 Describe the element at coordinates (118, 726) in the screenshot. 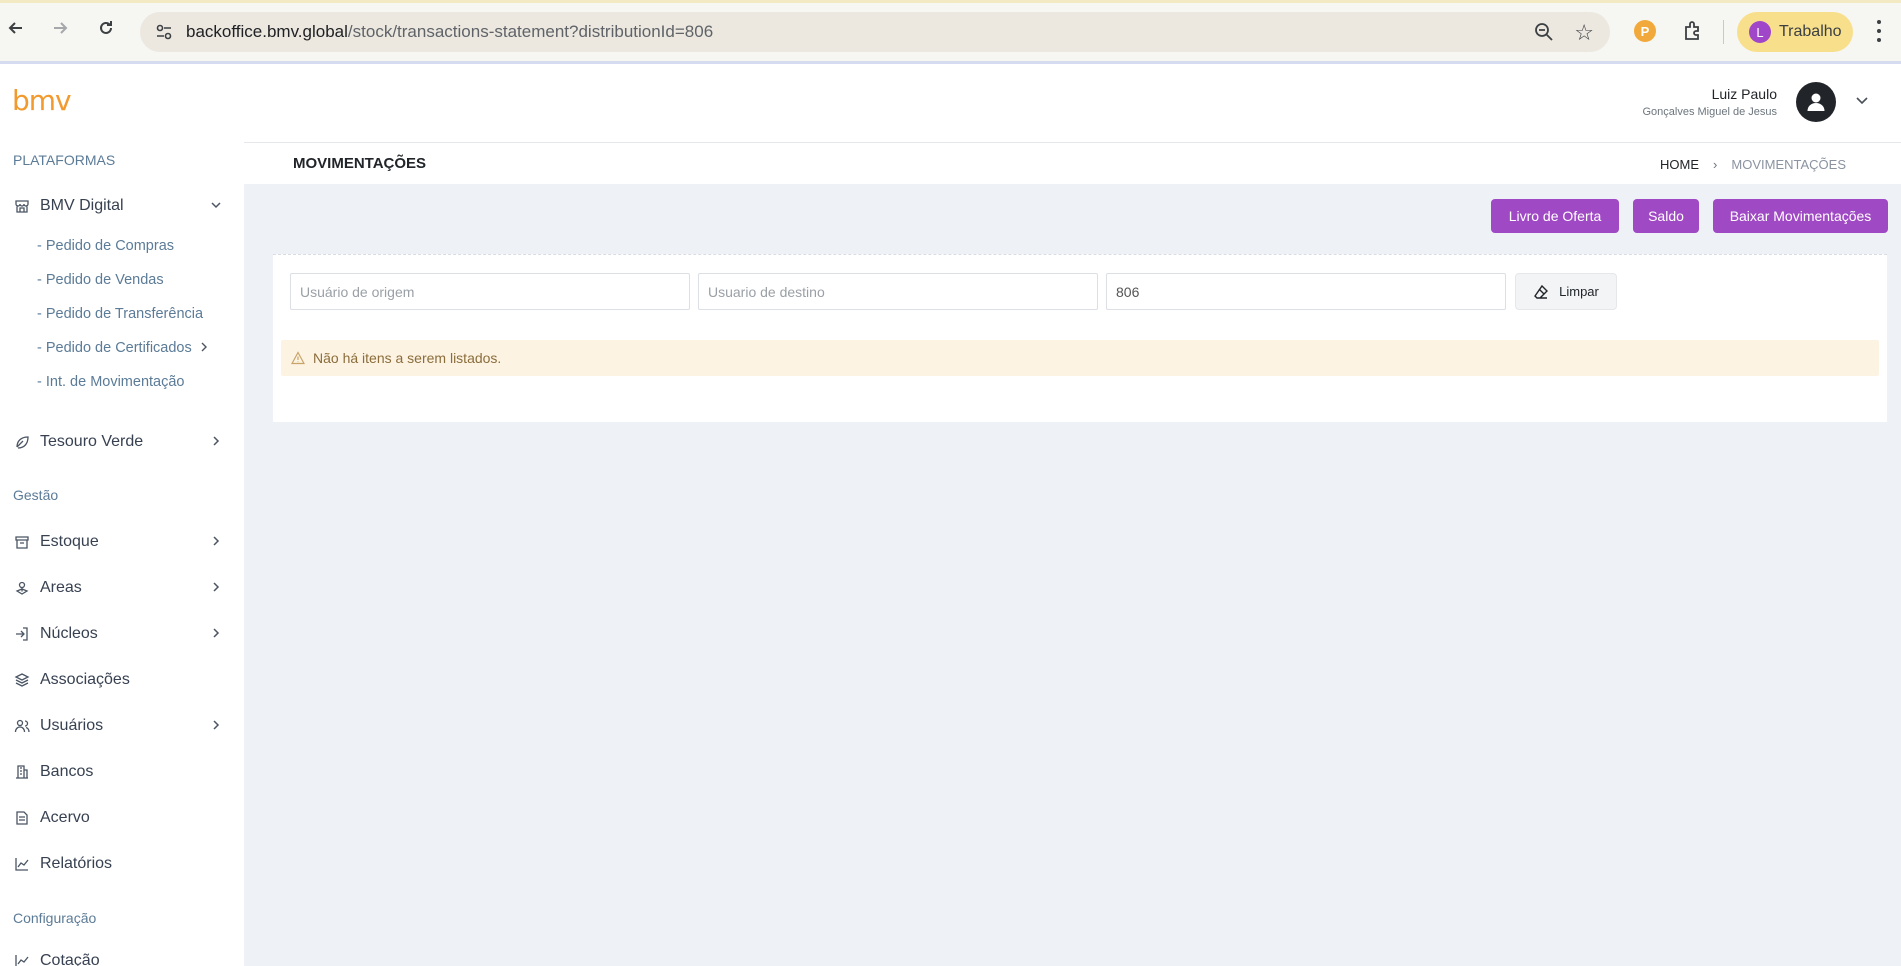

I see `sidebar-item-usuarios: Usuários` at that location.